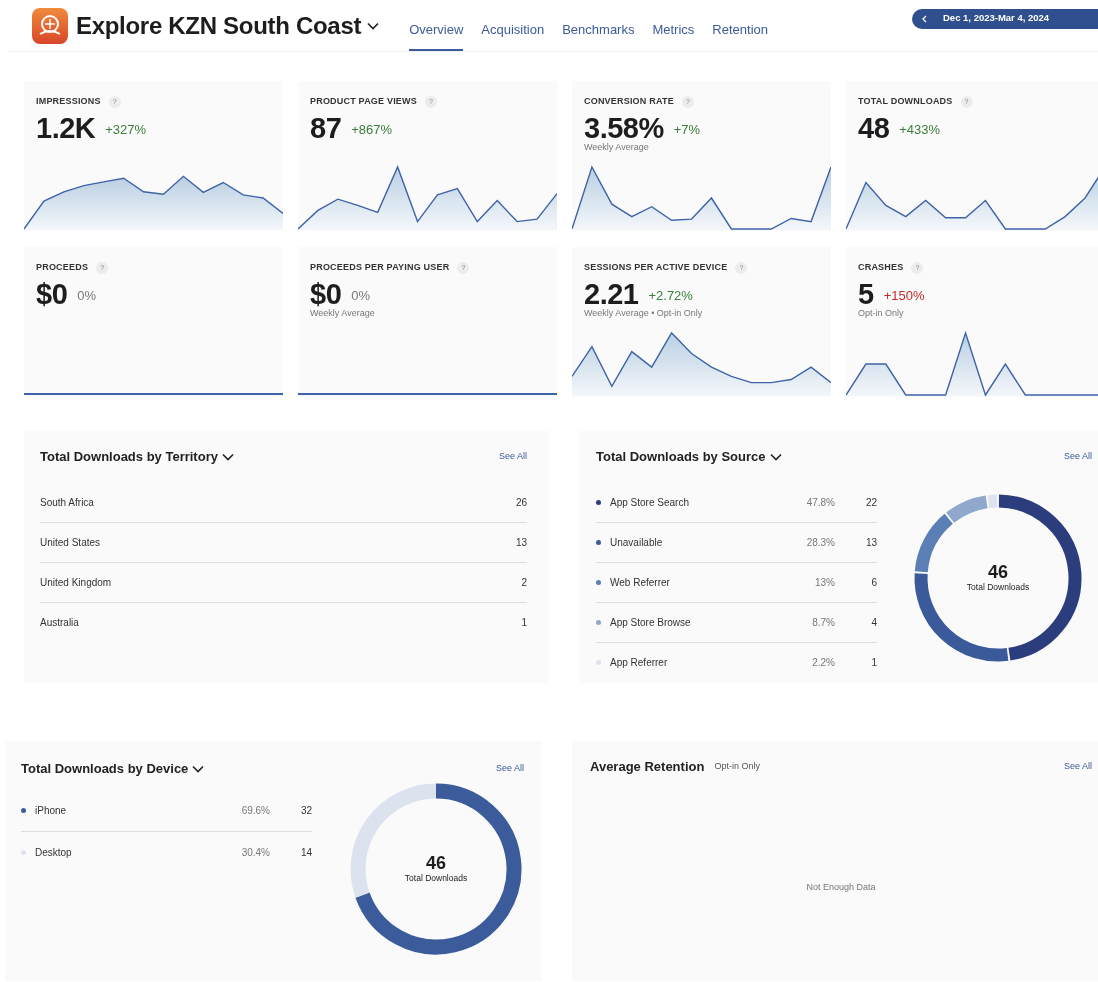 This screenshot has width=1098, height=982. I want to click on legend-share: 13%, so click(824, 582).